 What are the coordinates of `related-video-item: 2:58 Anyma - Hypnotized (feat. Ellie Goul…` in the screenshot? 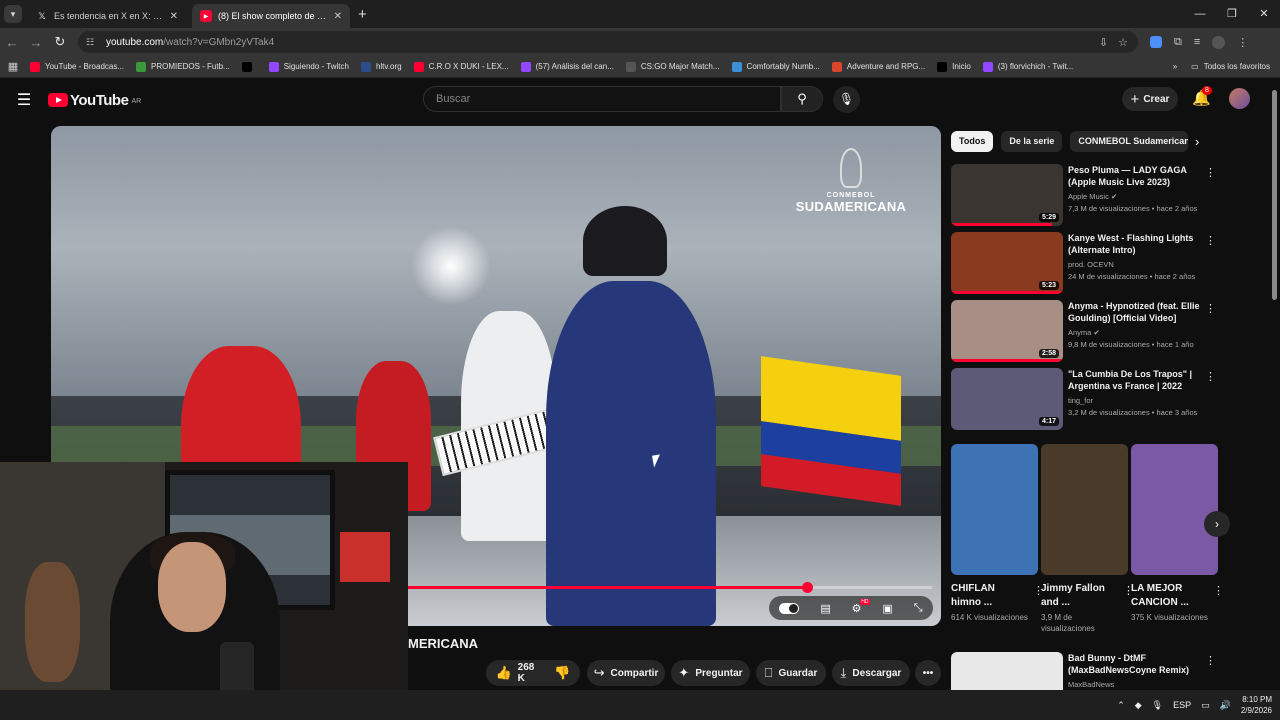 It's located at (1088, 331).